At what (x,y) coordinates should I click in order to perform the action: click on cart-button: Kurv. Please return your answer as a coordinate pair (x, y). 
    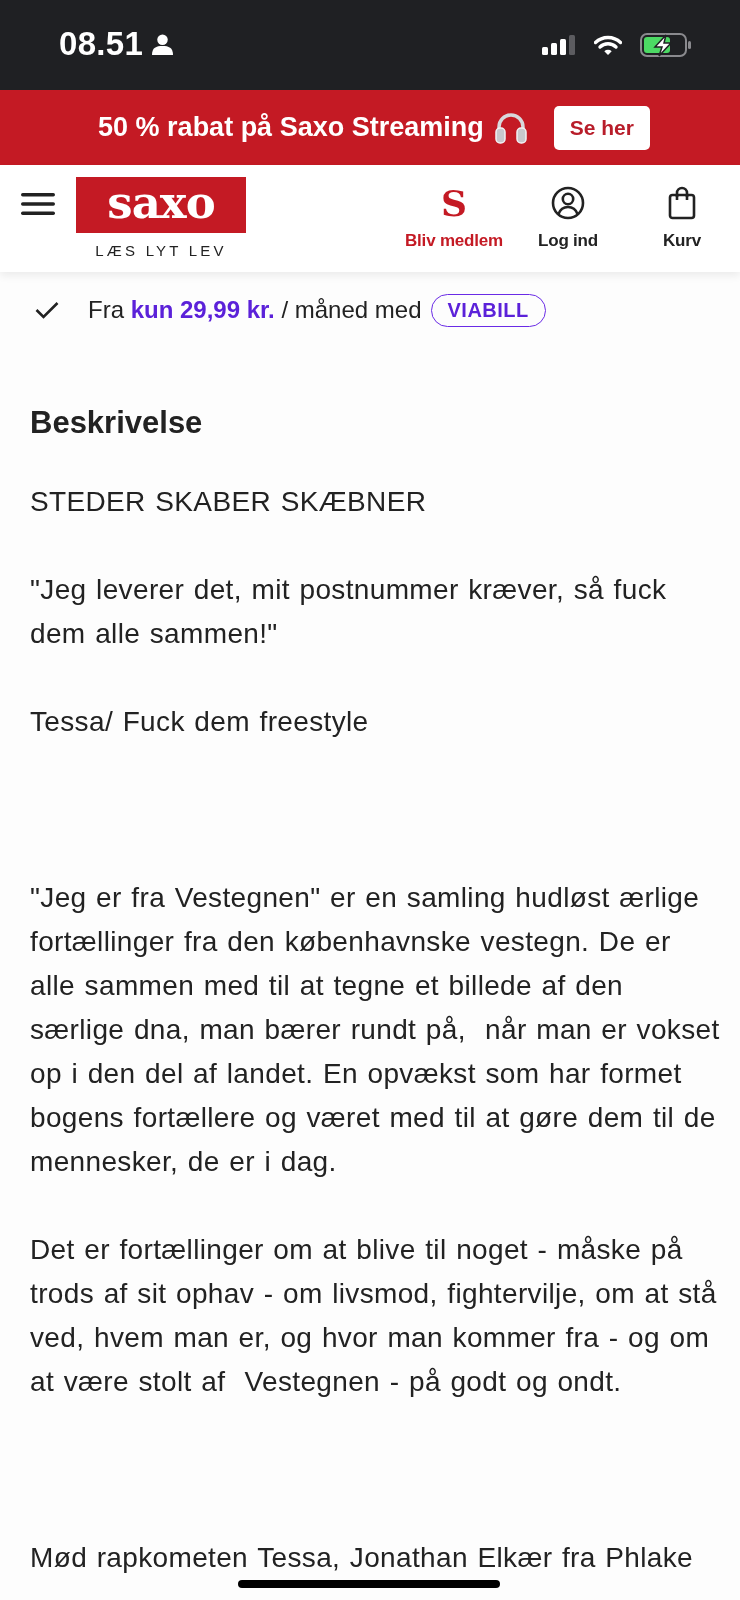
    Looking at the image, I should click on (682, 218).